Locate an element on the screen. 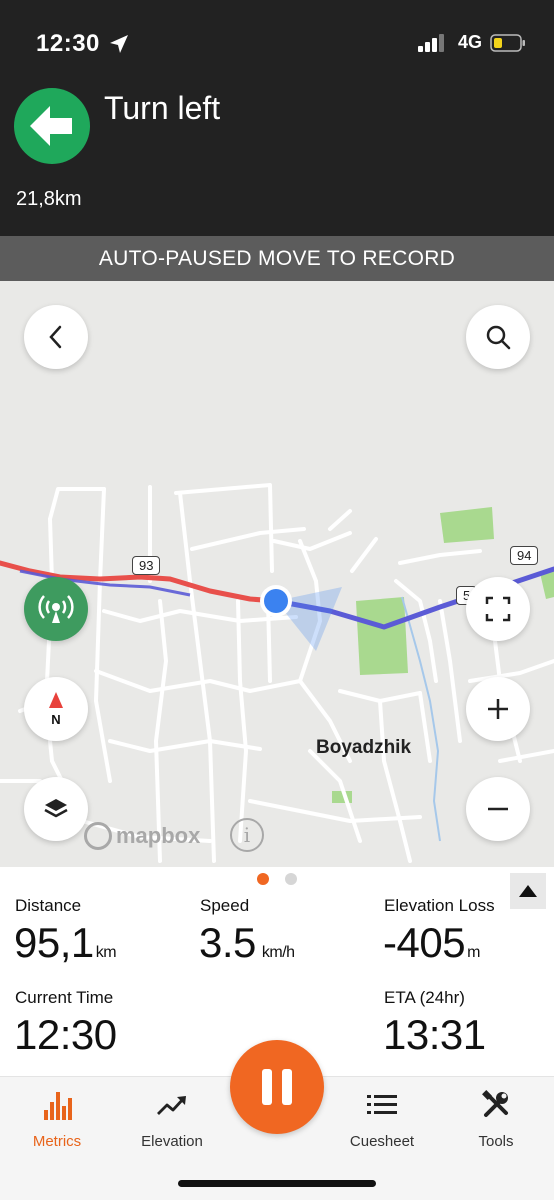  pause-button is located at coordinates (277, 1087).